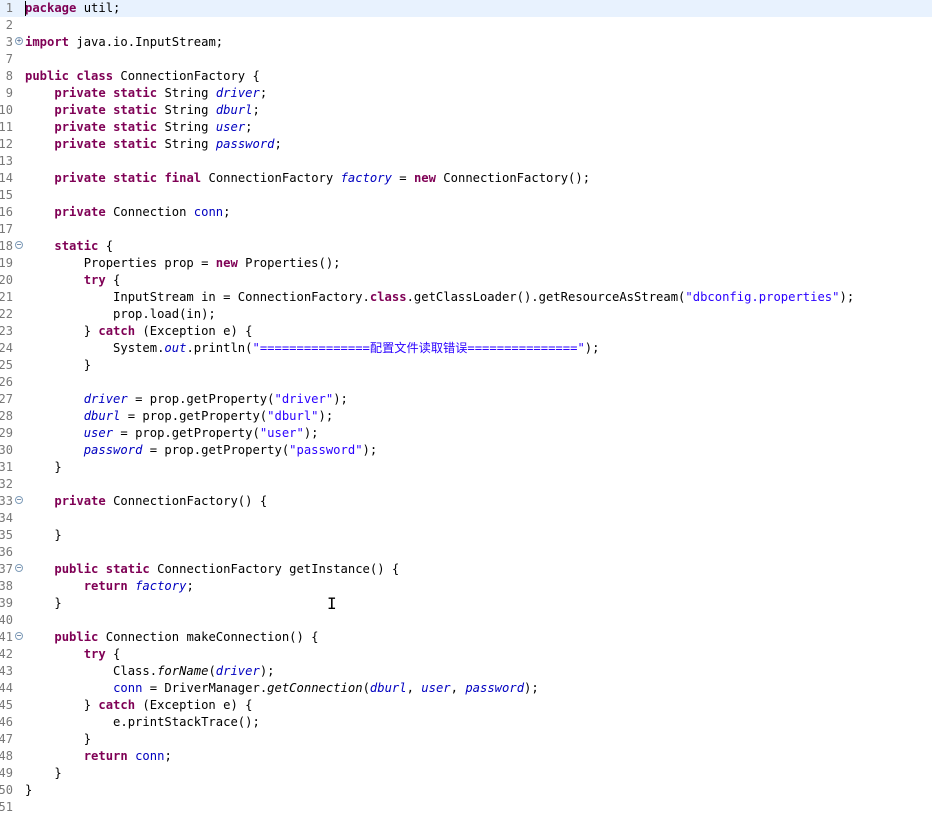 This screenshot has height=820, width=932. Describe the element at coordinates (466, 552) in the screenshot. I see `code-line: 36` at that location.